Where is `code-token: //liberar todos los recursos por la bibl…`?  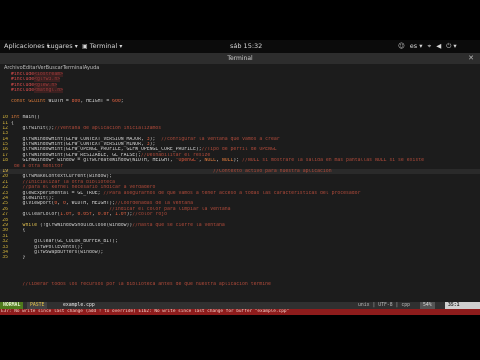
code-token: //liberar todos los recursos por la bibl… is located at coordinates (141, 285).